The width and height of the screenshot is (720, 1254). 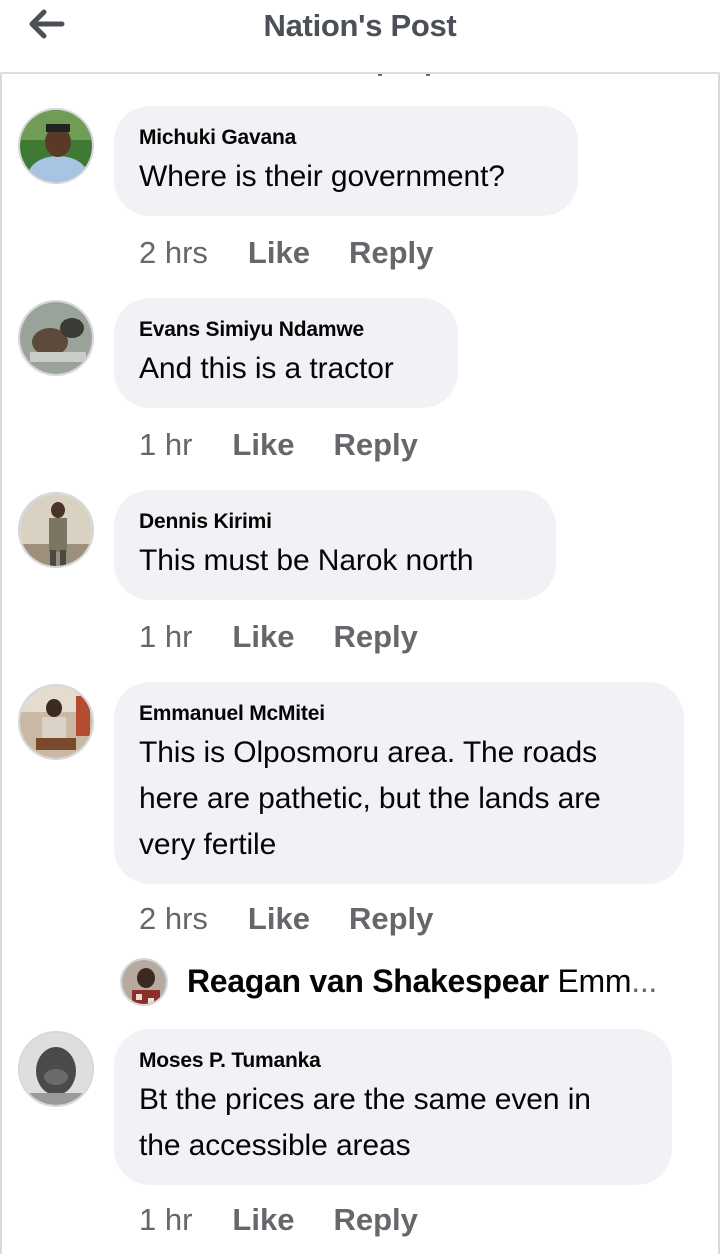 What do you see at coordinates (208, 844) in the screenshot?
I see `comment-text-line: very fertile` at bounding box center [208, 844].